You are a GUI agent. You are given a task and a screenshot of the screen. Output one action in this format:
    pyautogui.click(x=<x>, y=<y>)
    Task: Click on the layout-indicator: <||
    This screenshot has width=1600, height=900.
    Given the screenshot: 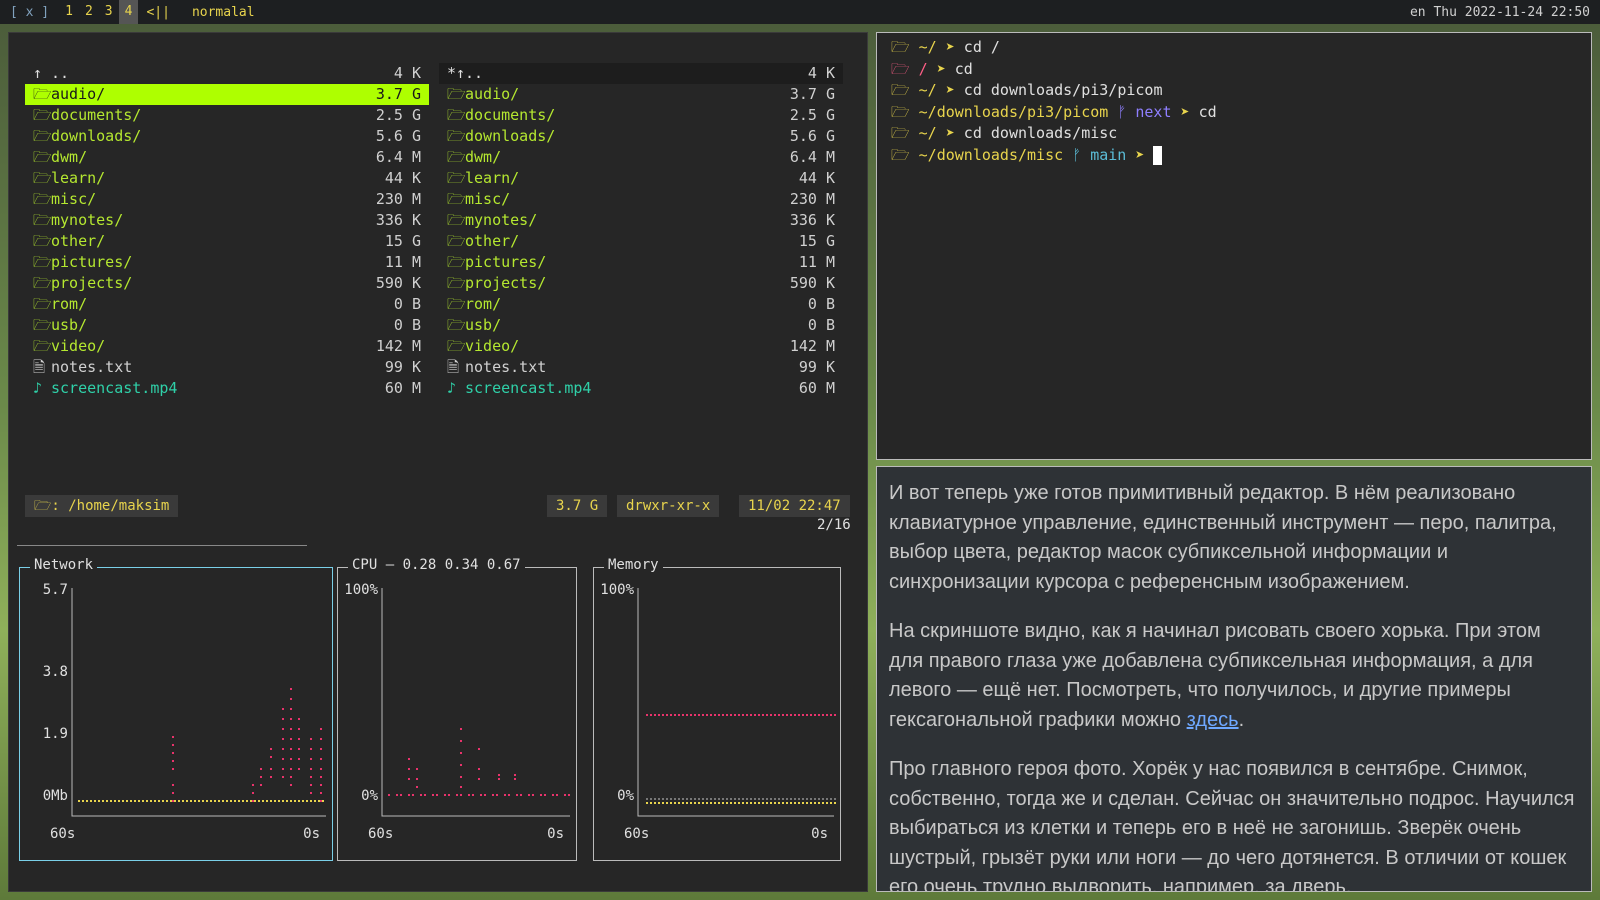 What is the action you would take?
    pyautogui.click(x=157, y=12)
    